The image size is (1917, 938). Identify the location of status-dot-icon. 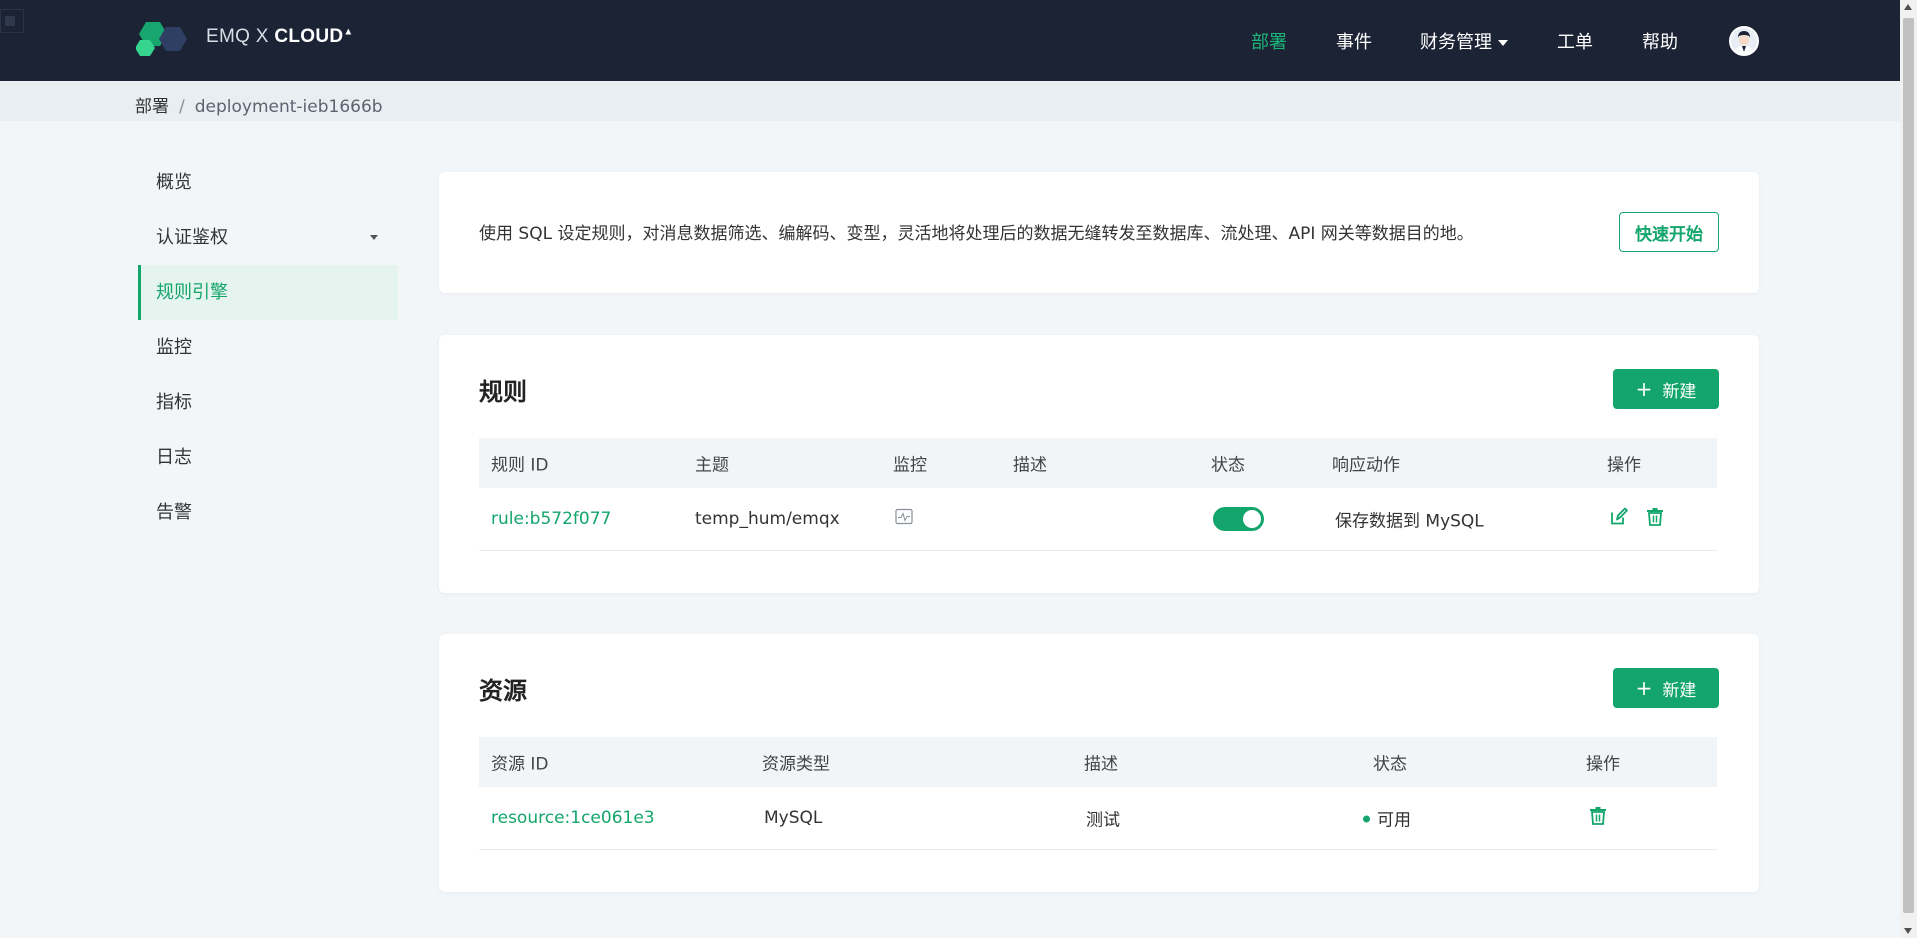
(1366, 818).